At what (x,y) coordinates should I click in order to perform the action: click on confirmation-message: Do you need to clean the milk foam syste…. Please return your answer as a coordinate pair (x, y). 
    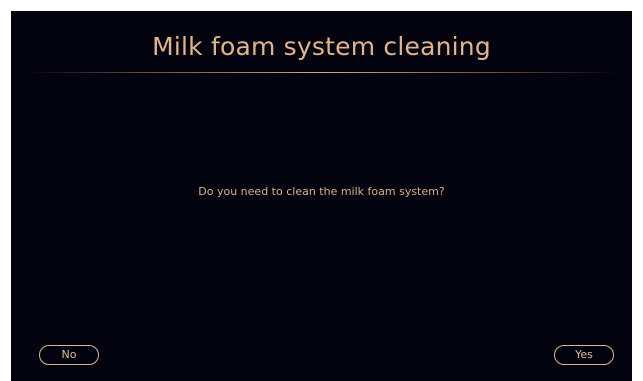
    Looking at the image, I should click on (321, 191).